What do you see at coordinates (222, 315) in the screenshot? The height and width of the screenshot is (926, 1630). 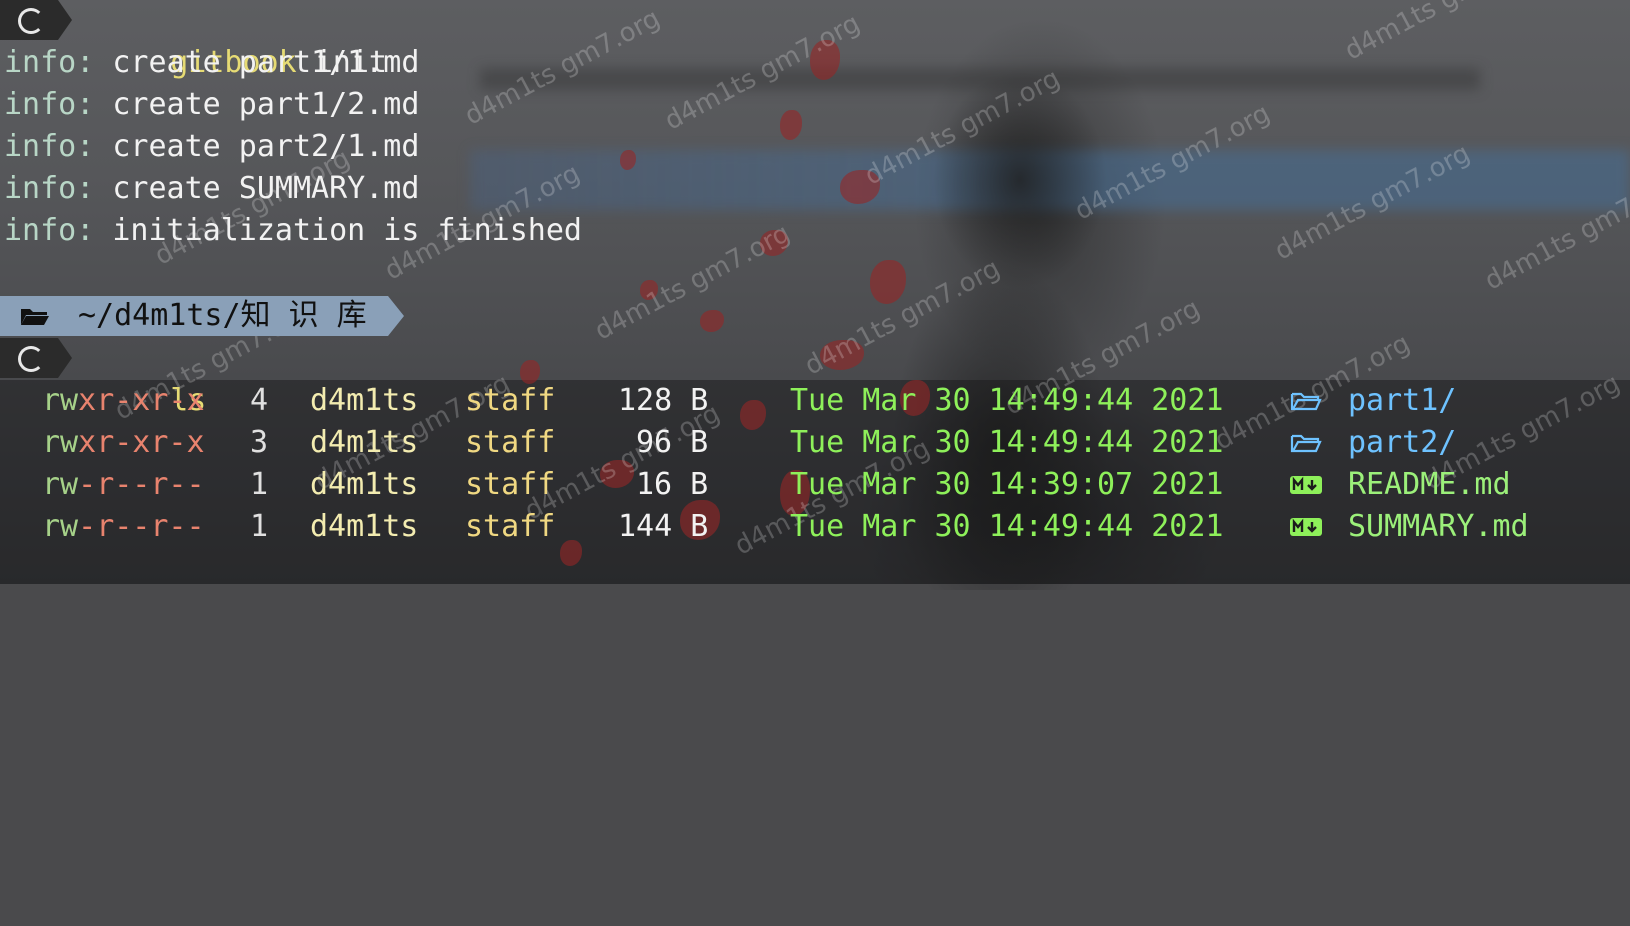 I see `current-path: ~/d4m1ts/知 识 库` at bounding box center [222, 315].